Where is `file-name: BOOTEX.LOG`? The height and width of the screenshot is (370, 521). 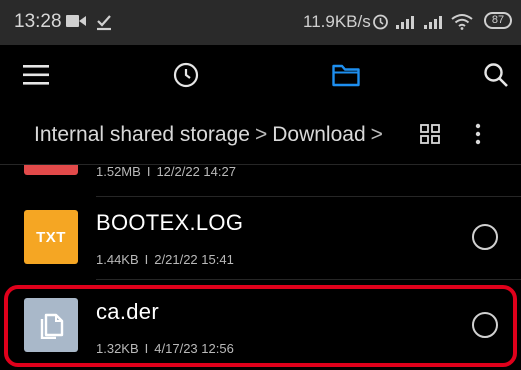 file-name: BOOTEX.LOG is located at coordinates (170, 222).